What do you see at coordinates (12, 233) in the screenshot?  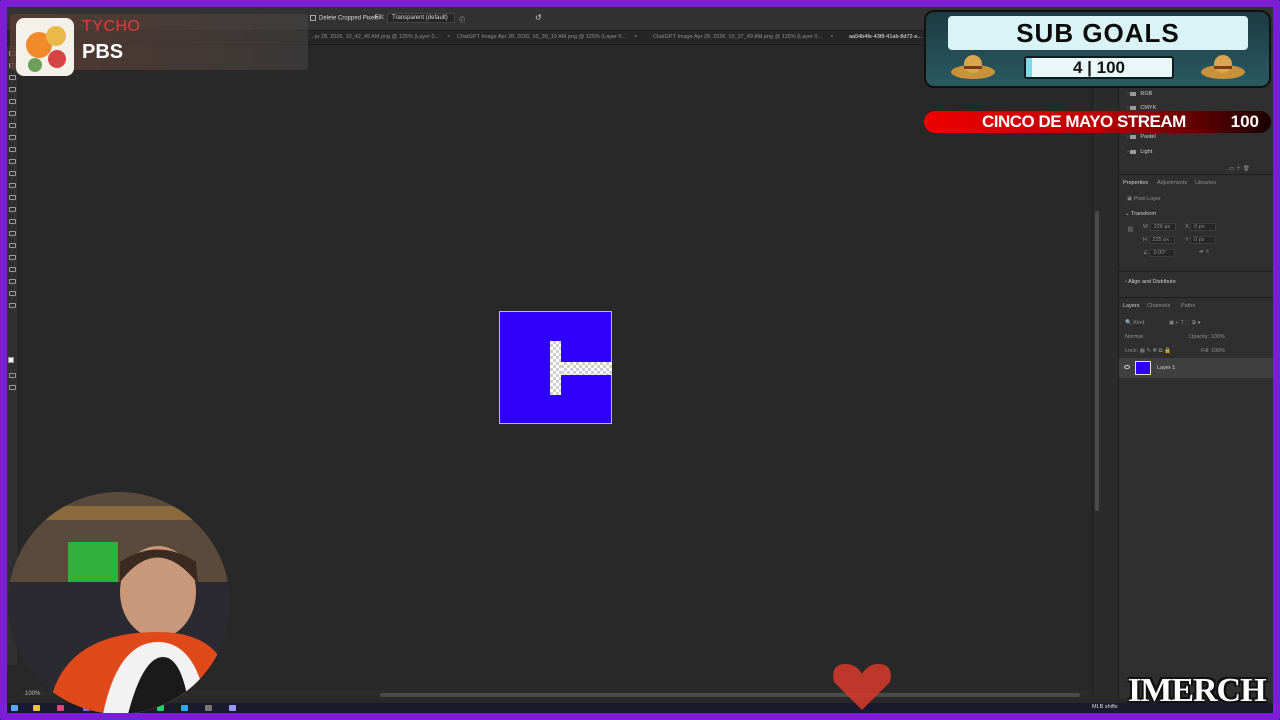 I see `pen-tool-icon` at bounding box center [12, 233].